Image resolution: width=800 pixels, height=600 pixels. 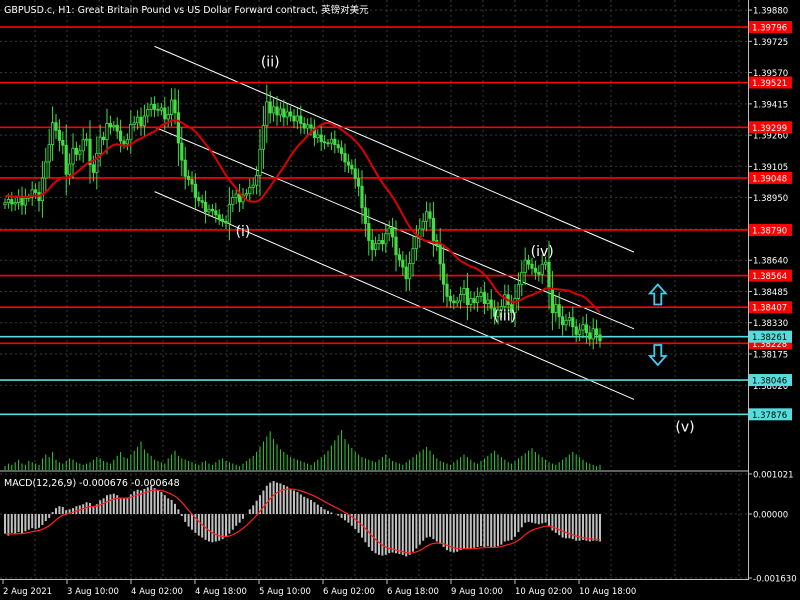 What do you see at coordinates (769, 231) in the screenshot?
I see `level-tag-label: 1.38790` at bounding box center [769, 231].